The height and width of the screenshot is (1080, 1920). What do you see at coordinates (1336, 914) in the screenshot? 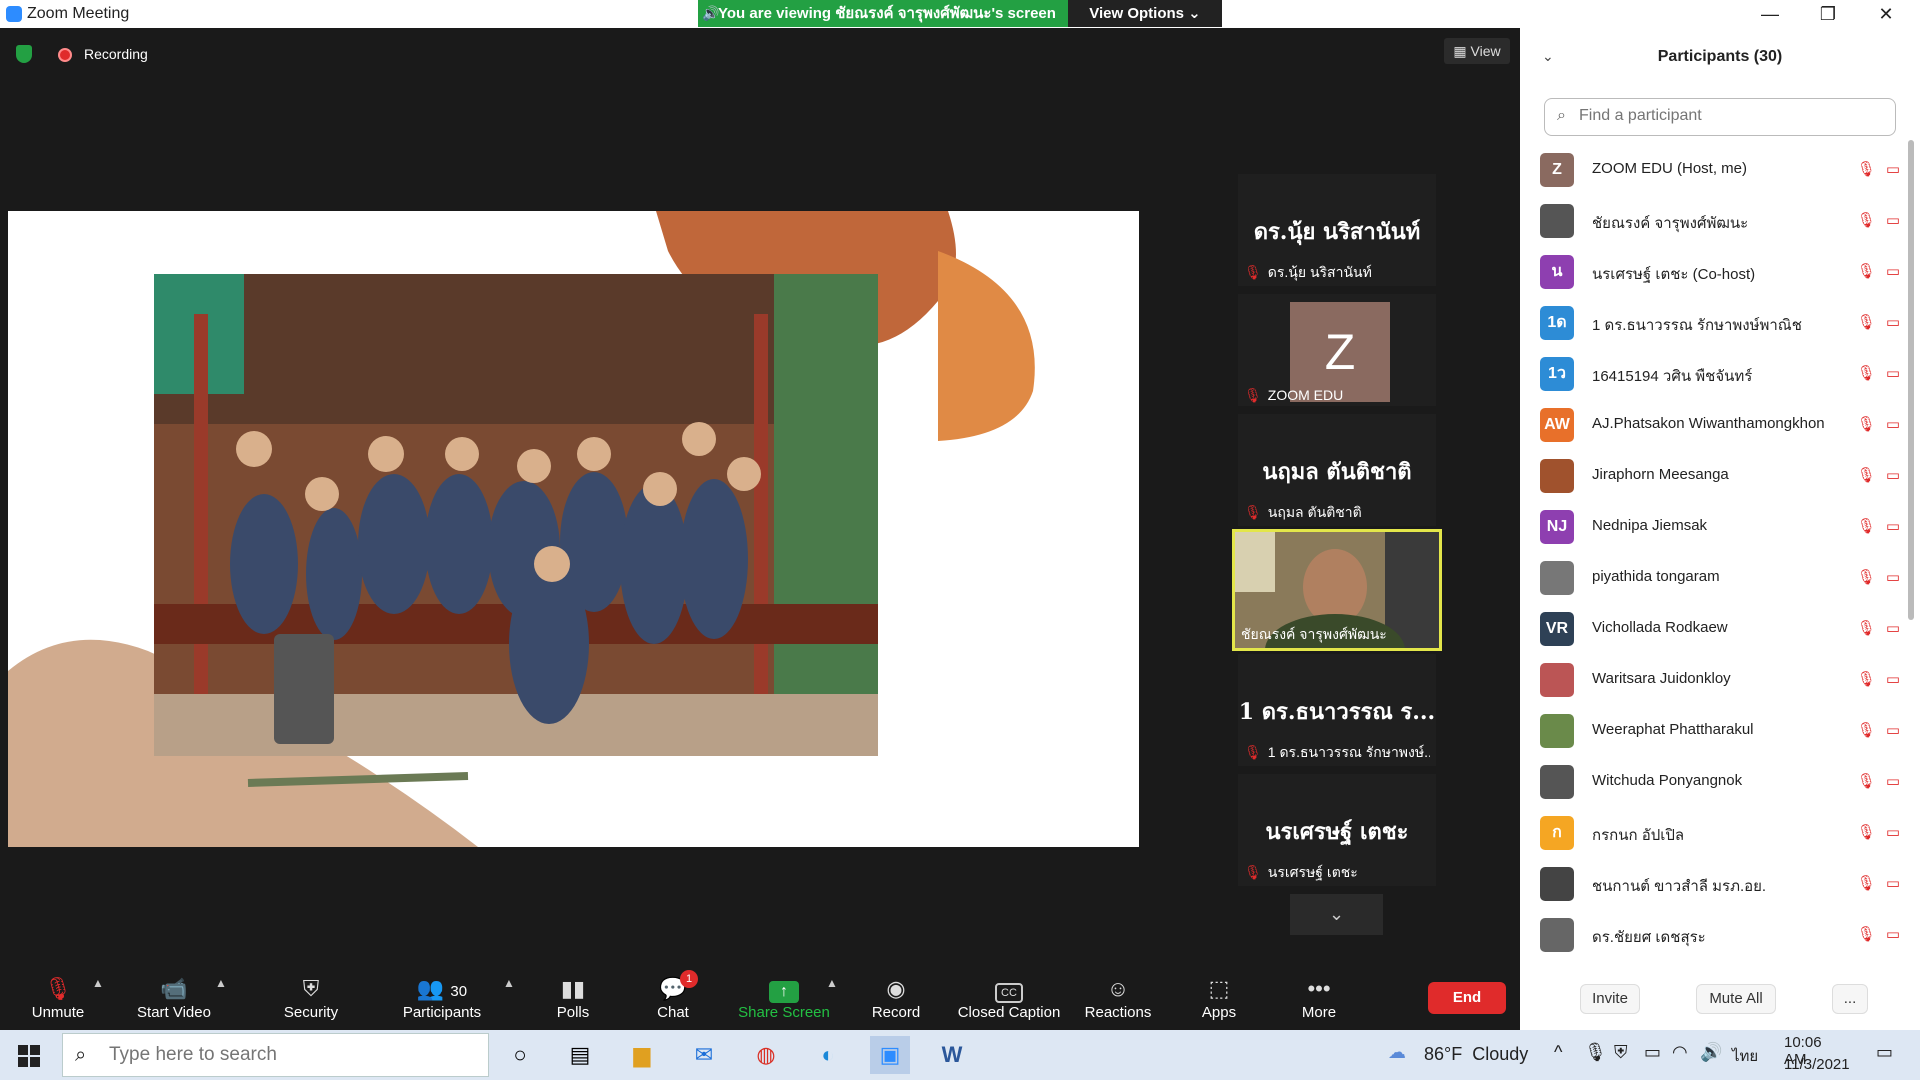
I see `gallery-next-button: ⌄` at bounding box center [1336, 914].